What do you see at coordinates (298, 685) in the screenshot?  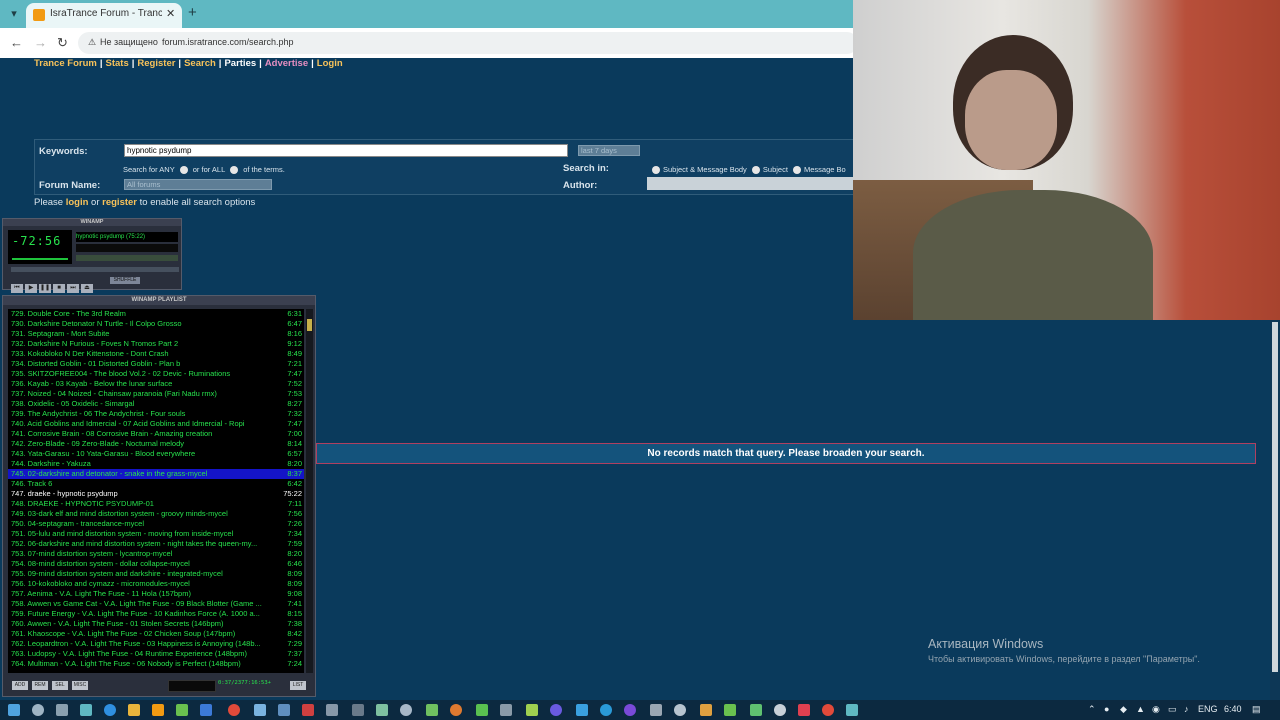 I see `playlist-list-button: LIST` at bounding box center [298, 685].